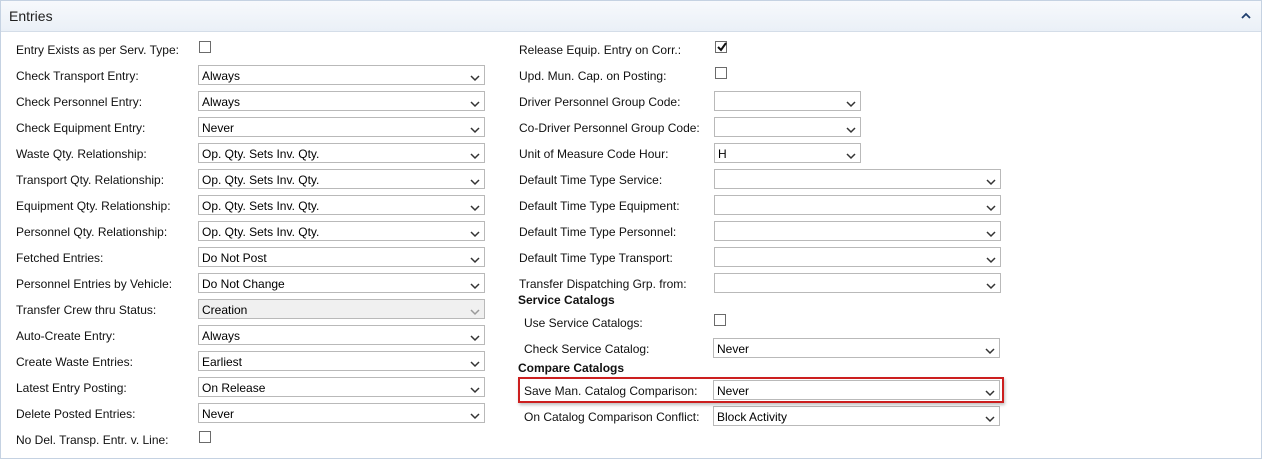  Describe the element at coordinates (341, 283) in the screenshot. I see `select-personnel-entries-by-vehicle: Do Not Change` at that location.